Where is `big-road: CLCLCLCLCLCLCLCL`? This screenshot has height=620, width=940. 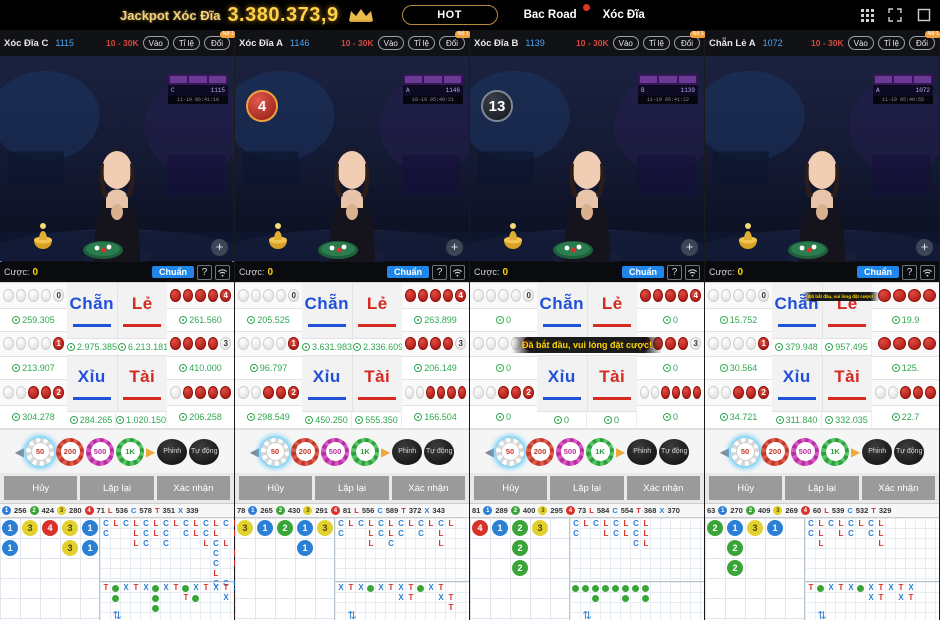 big-road: CLCLCLCLCLCLCLCL is located at coordinates (637, 550).